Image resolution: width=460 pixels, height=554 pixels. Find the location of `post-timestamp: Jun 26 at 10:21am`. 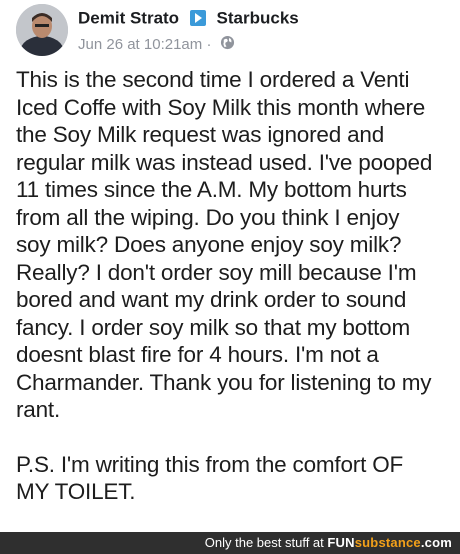

post-timestamp: Jun 26 at 10:21am is located at coordinates (140, 44).